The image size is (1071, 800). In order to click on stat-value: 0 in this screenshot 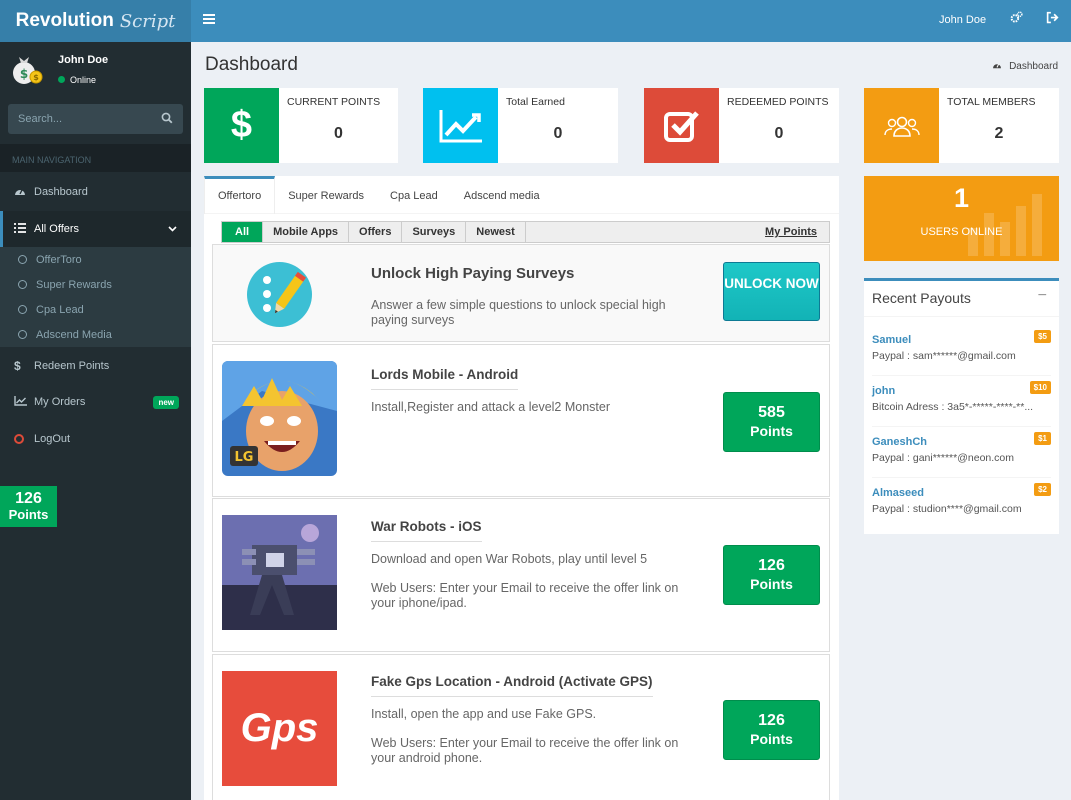, I will do `click(558, 133)`.